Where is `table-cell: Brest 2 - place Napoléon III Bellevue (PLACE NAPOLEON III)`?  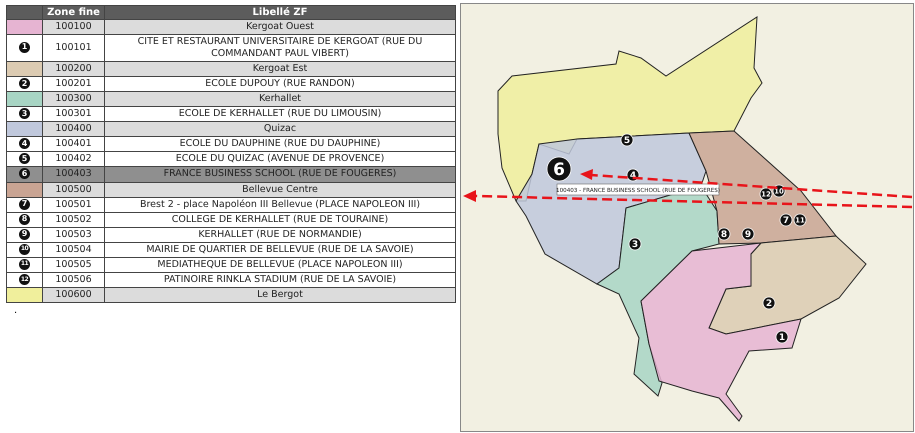
table-cell: Brest 2 - place Napoléon III Bellevue (PLACE NAPOLEON III) is located at coordinates (280, 204).